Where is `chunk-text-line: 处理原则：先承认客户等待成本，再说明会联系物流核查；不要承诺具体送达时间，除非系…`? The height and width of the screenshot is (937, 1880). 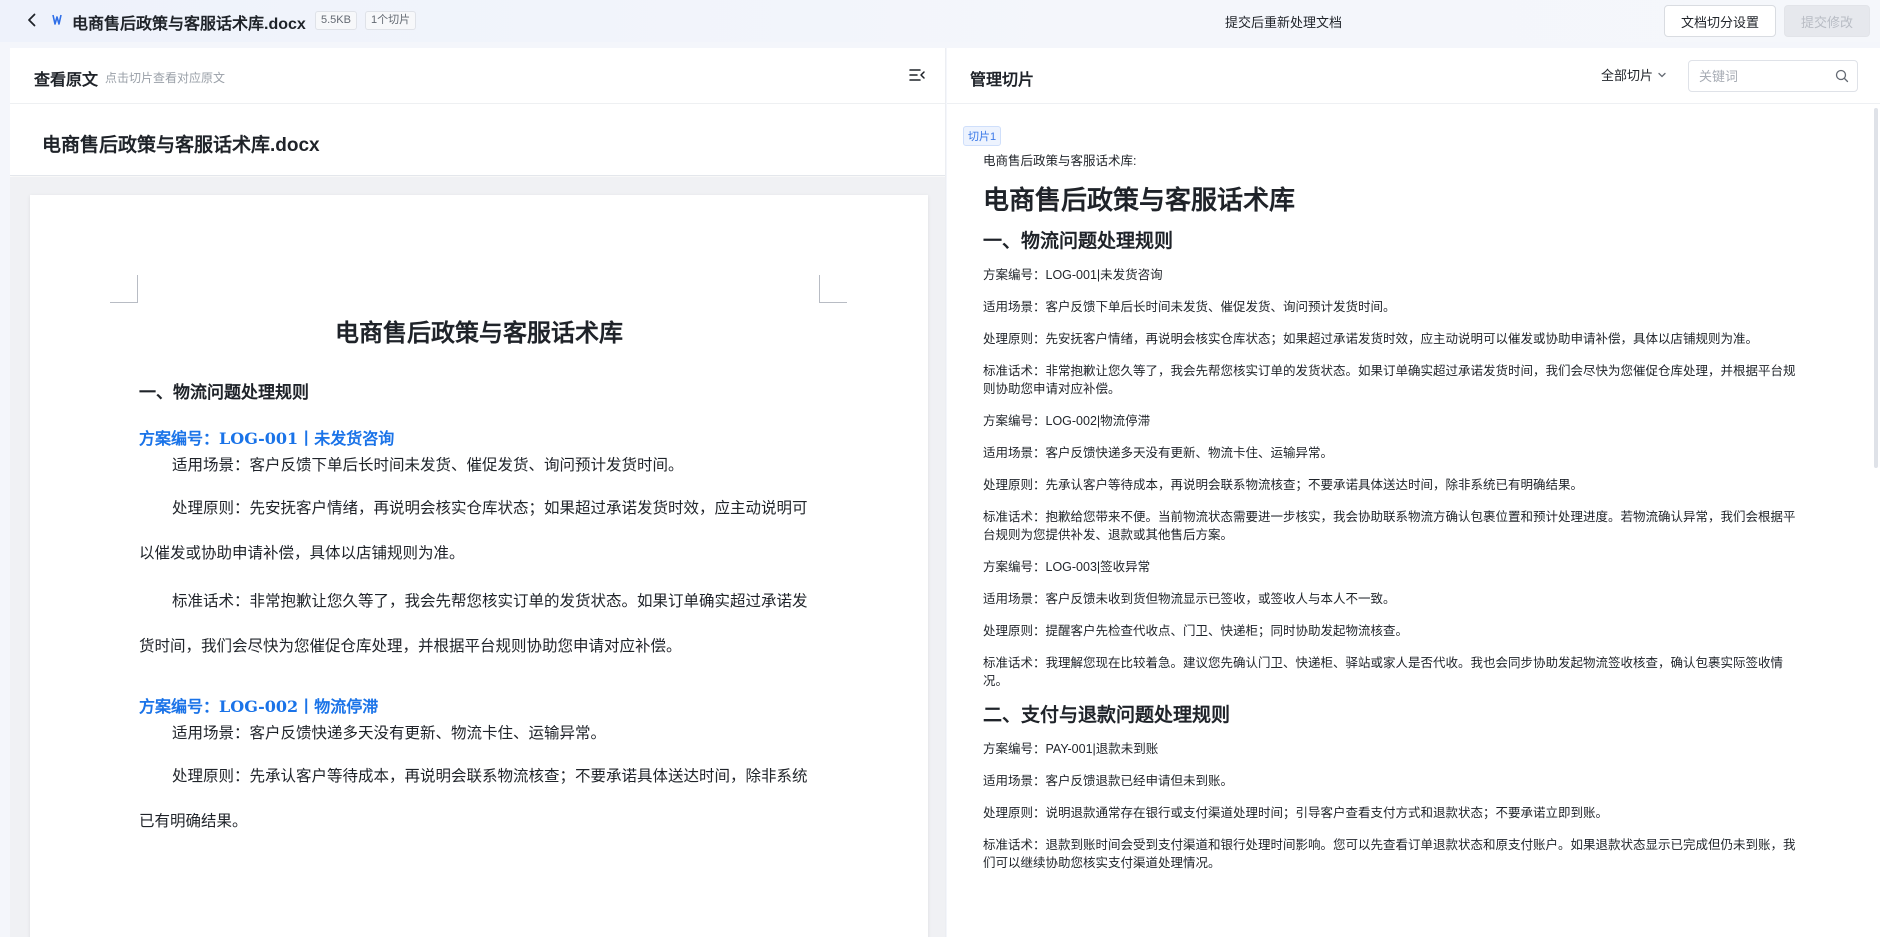 chunk-text-line: 处理原则：先承认客户等待成本，再说明会联系物流核查；不要承诺具体送达时间，除非系… is located at coordinates (1283, 485).